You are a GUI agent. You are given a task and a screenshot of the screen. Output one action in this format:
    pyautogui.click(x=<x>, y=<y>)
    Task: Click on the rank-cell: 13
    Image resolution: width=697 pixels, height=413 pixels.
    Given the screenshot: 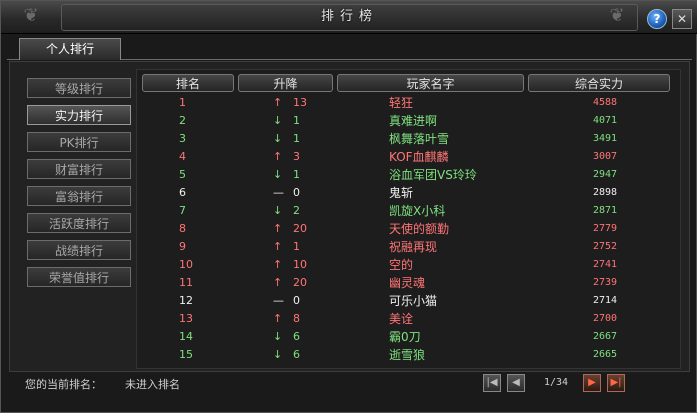 What is the action you would take?
    pyautogui.click(x=186, y=318)
    